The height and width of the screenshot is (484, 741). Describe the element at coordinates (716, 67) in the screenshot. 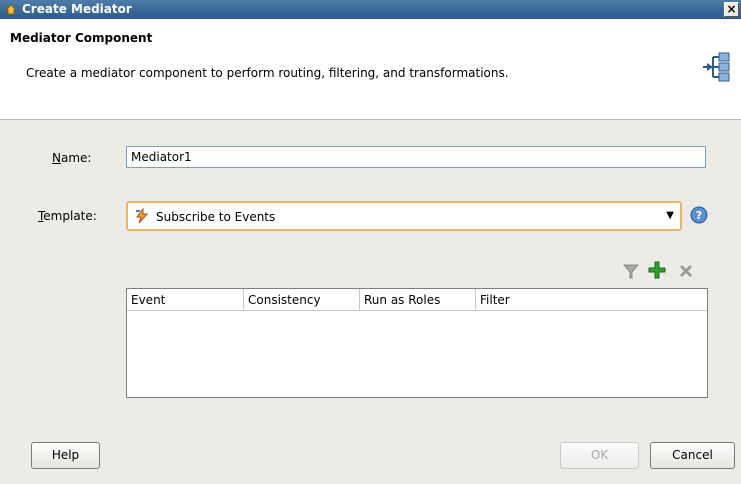

I see `mediator-component-icon` at that location.